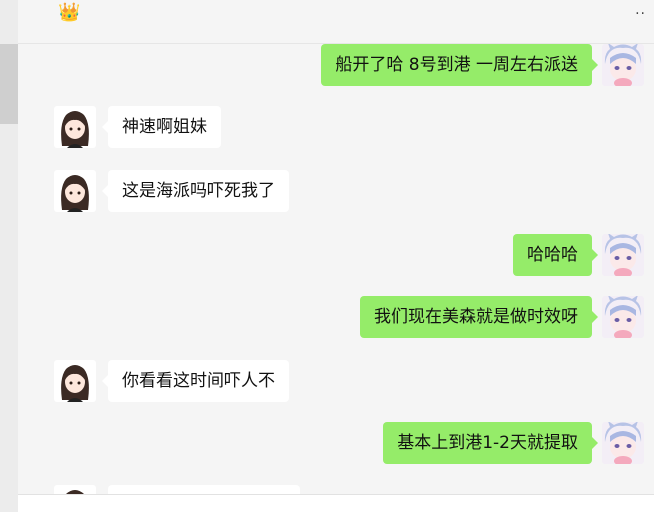 The height and width of the screenshot is (512, 654). Describe the element at coordinates (69, 12) in the screenshot. I see `crown-icon: 👑` at that location.